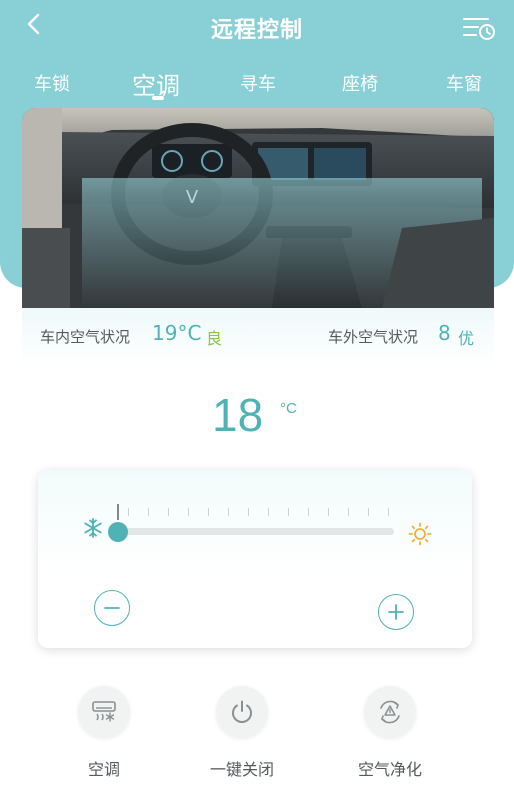 The width and height of the screenshot is (514, 800). What do you see at coordinates (158, 98) in the screenshot?
I see `active-tab-indicator` at bounding box center [158, 98].